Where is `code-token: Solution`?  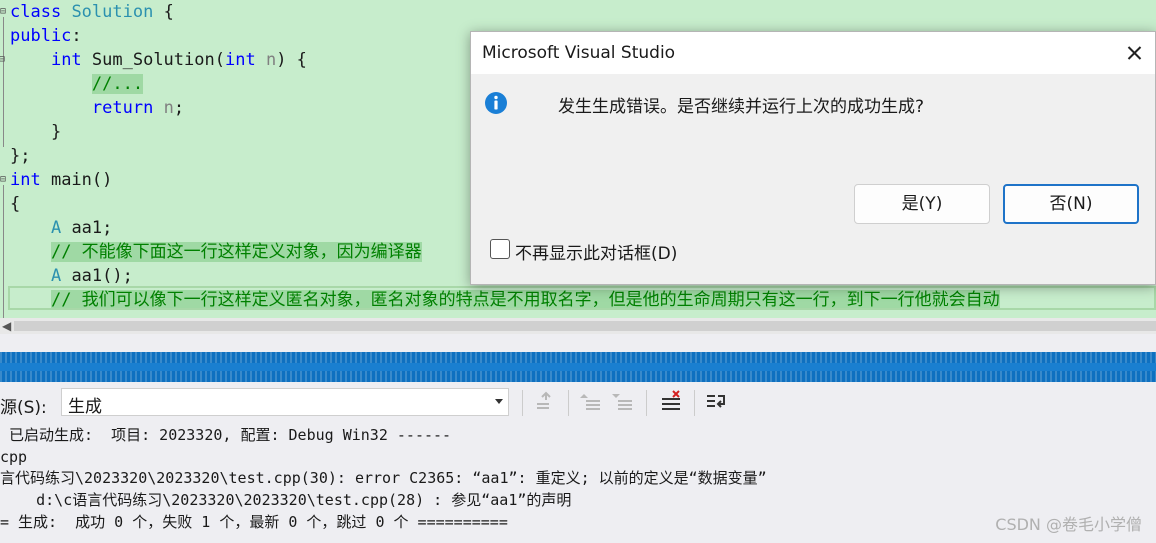
code-token: Solution is located at coordinates (112, 12).